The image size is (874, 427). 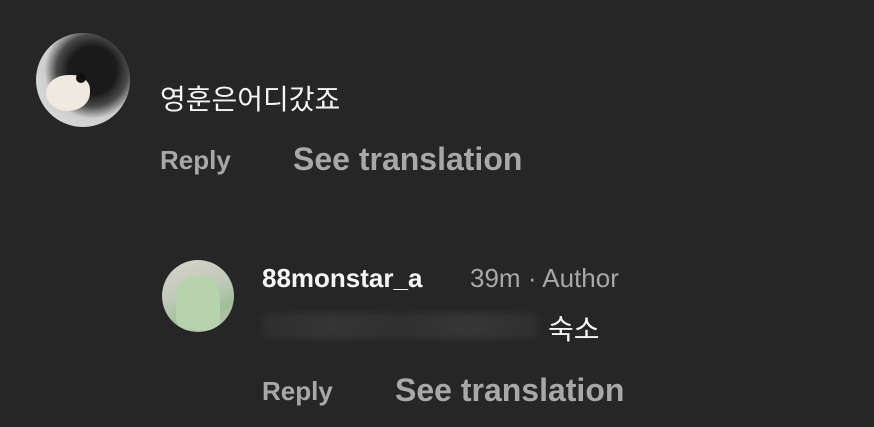 What do you see at coordinates (580, 278) in the screenshot?
I see `author-badge: Author` at bounding box center [580, 278].